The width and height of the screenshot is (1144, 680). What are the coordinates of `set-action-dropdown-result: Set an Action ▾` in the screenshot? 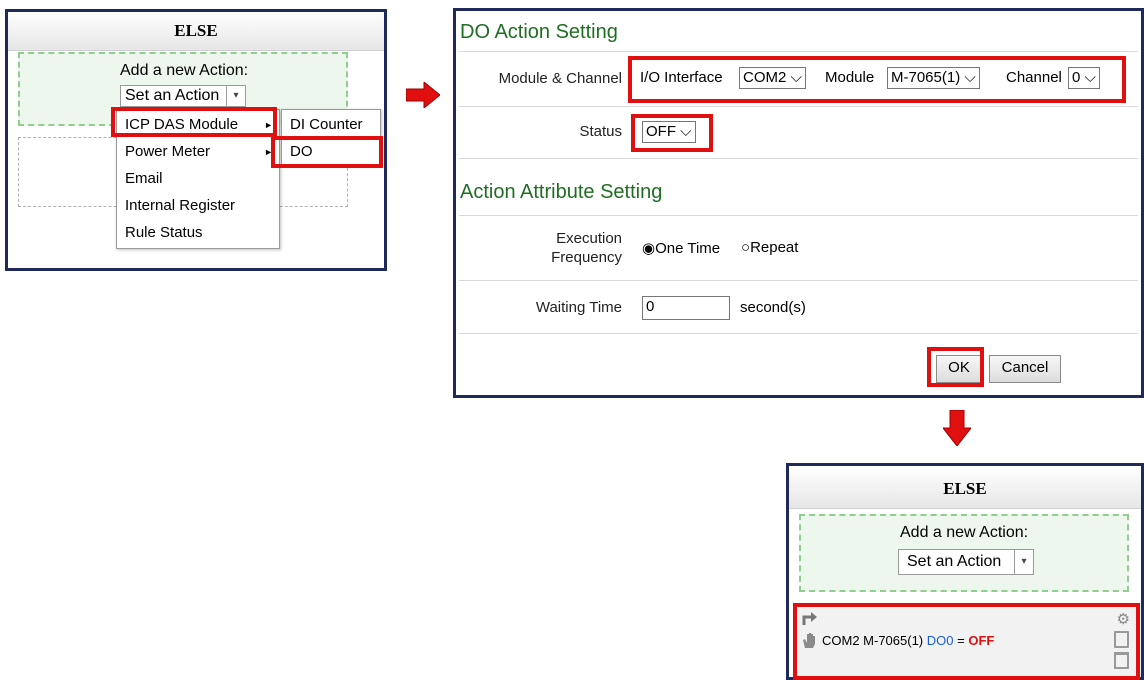 It's located at (966, 562).